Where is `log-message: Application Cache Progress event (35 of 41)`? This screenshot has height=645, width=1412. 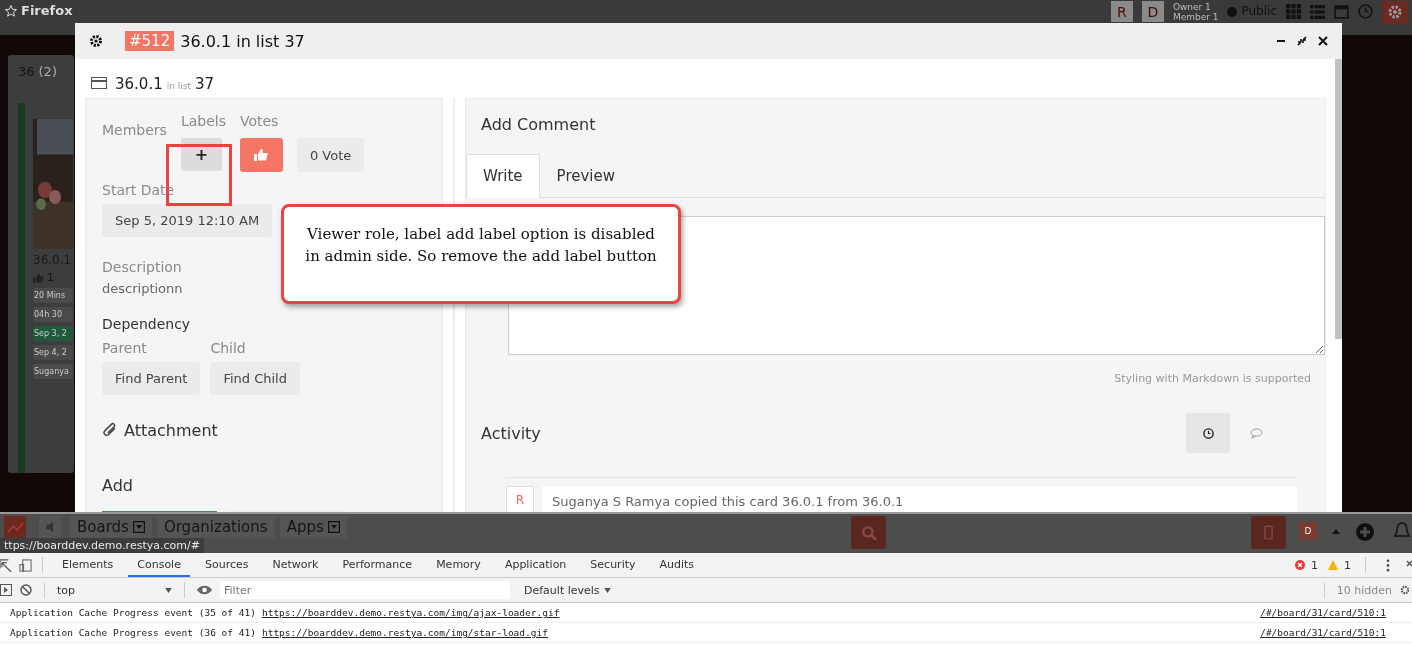
log-message: Application Cache Progress event (35 of 41) is located at coordinates (133, 612).